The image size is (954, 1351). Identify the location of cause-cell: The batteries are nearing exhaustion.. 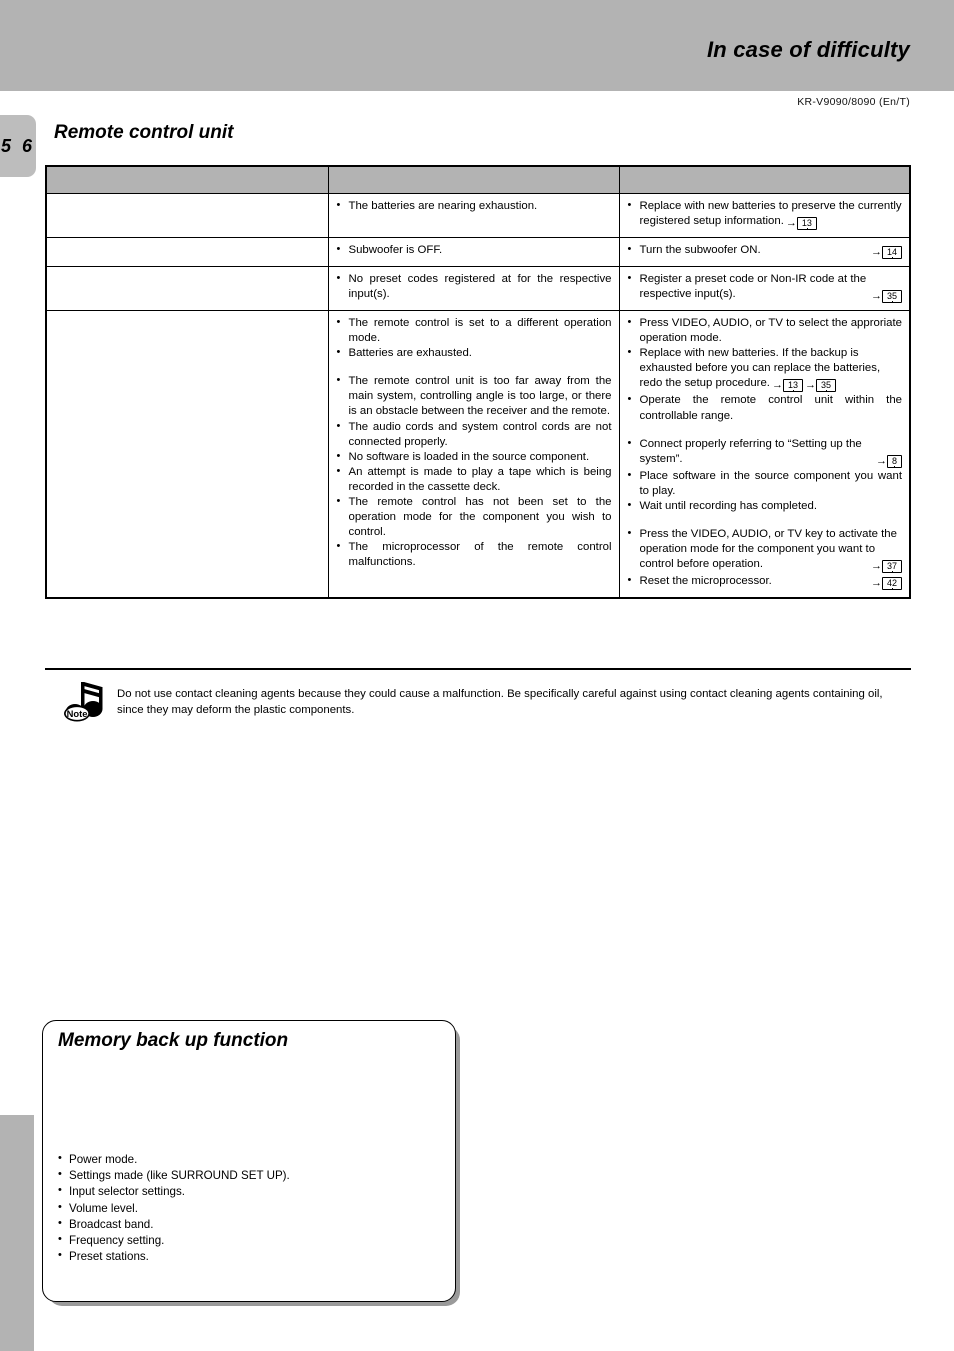
(473, 215).